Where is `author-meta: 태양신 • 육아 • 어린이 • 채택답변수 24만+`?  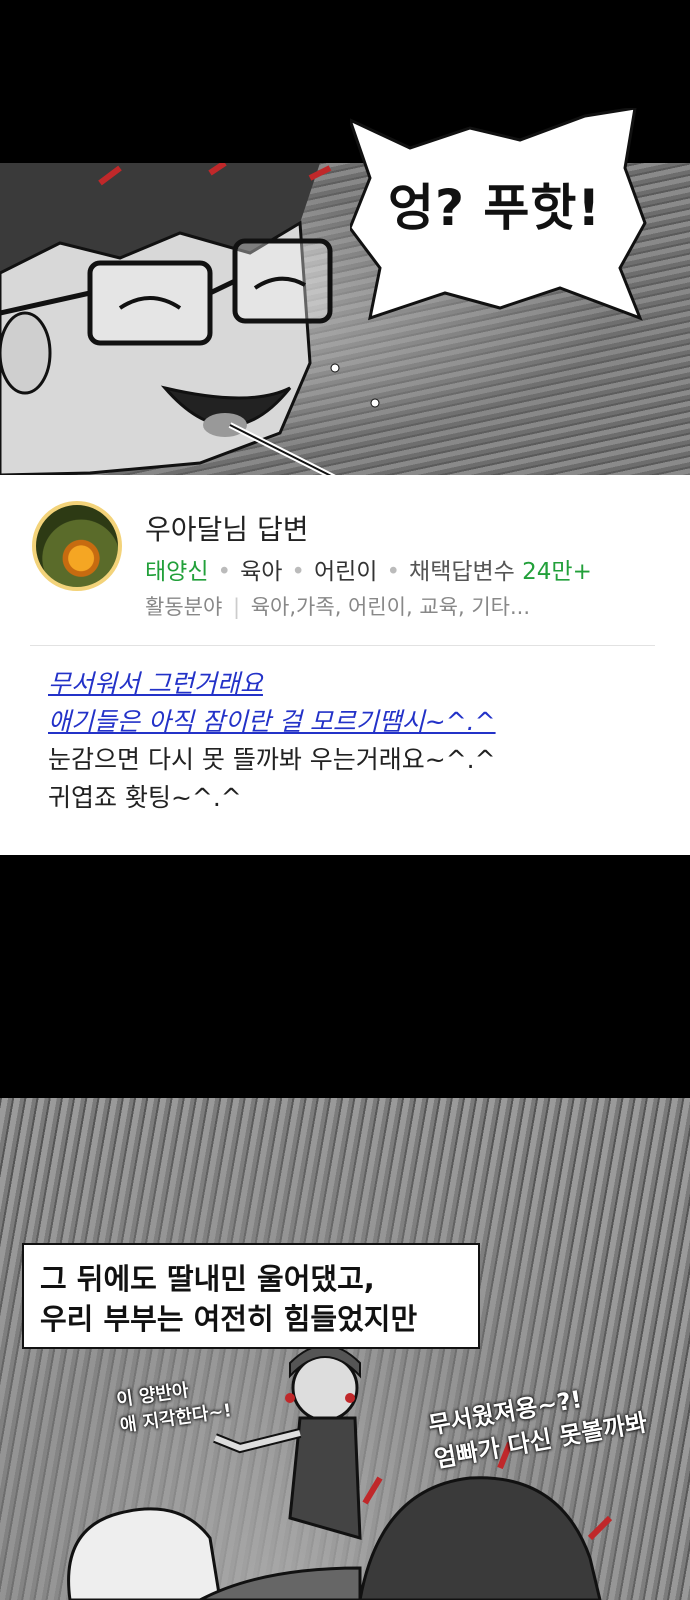
author-meta: 태양신 • 육아 • 어린이 • 채택답변수 24만+ is located at coordinates (368, 569).